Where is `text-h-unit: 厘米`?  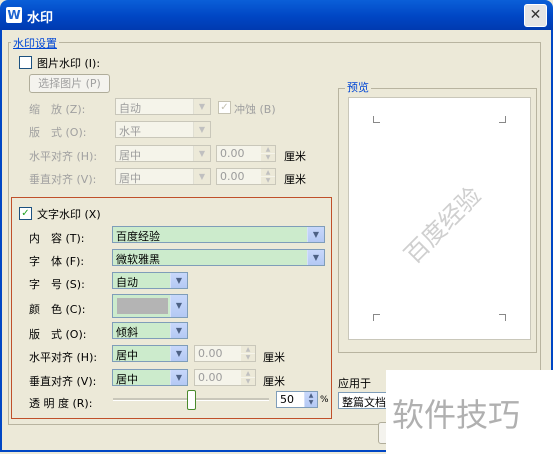 text-h-unit: 厘米 is located at coordinates (274, 357).